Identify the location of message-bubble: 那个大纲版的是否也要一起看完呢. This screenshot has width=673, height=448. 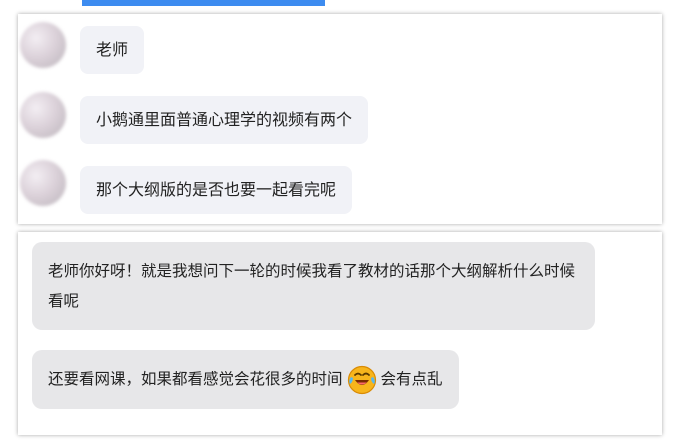
(216, 190).